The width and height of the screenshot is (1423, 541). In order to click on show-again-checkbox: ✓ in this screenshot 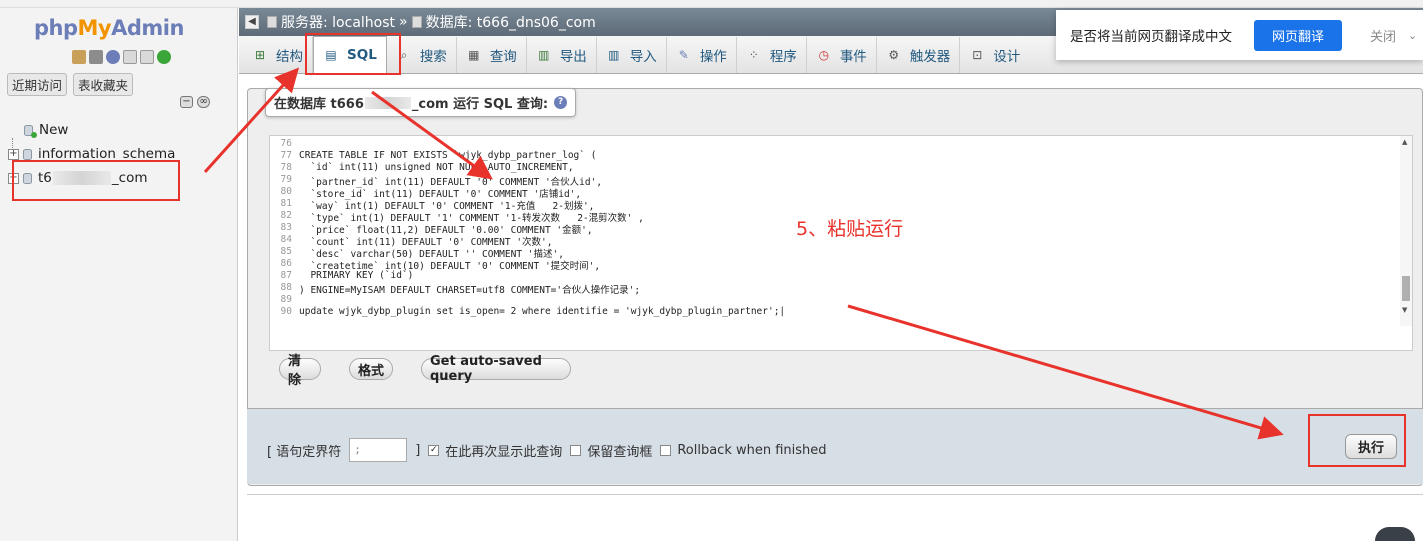, I will do `click(434, 450)`.